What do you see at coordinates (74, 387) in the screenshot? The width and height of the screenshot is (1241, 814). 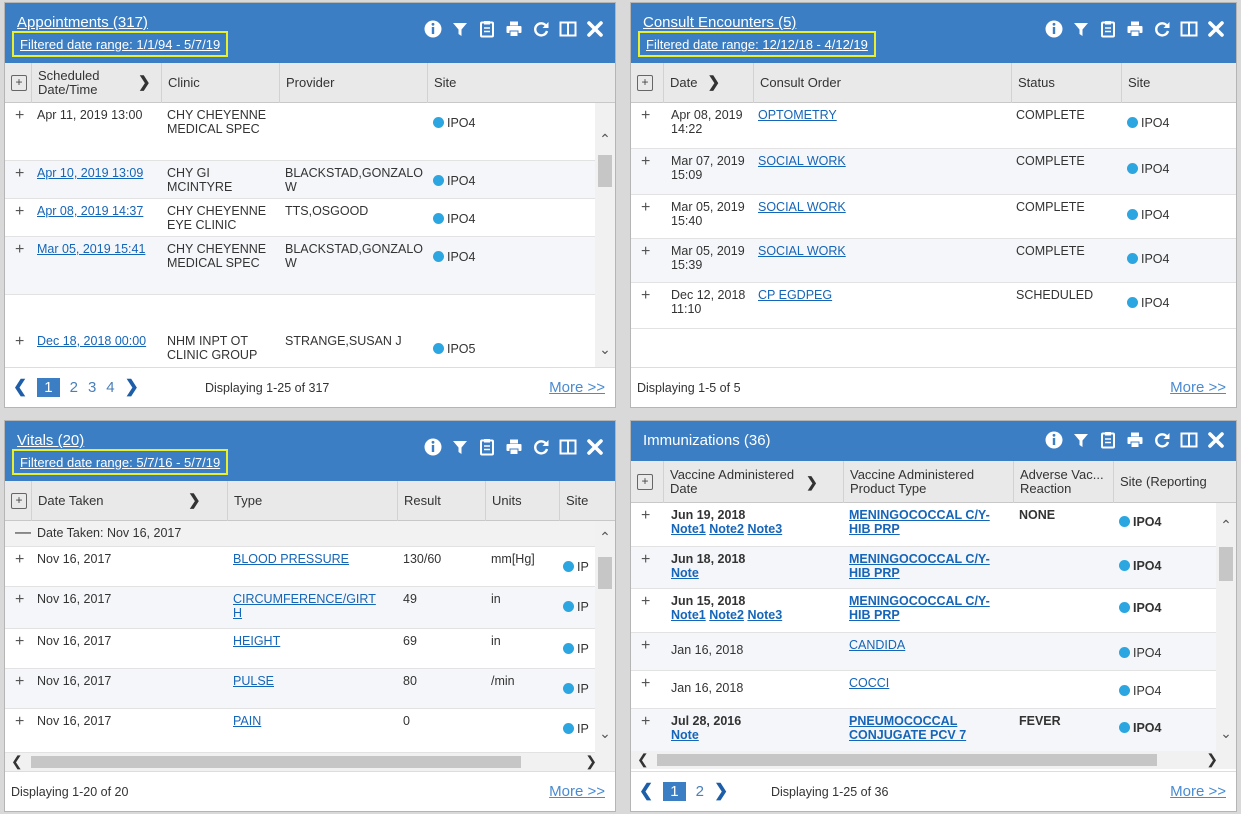 I see `page-link: 2` at bounding box center [74, 387].